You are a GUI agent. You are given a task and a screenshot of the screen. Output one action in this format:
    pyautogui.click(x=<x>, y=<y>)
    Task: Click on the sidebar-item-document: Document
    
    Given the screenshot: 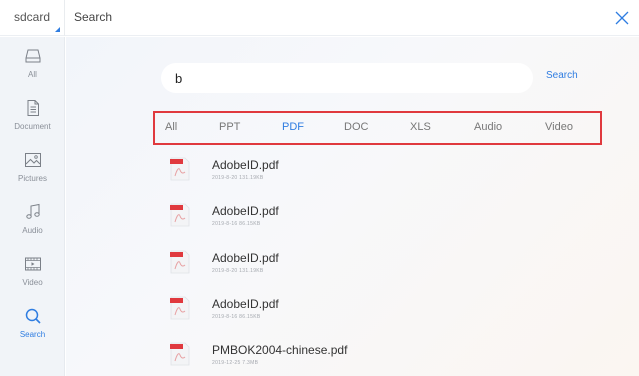 What is the action you would take?
    pyautogui.click(x=32, y=125)
    